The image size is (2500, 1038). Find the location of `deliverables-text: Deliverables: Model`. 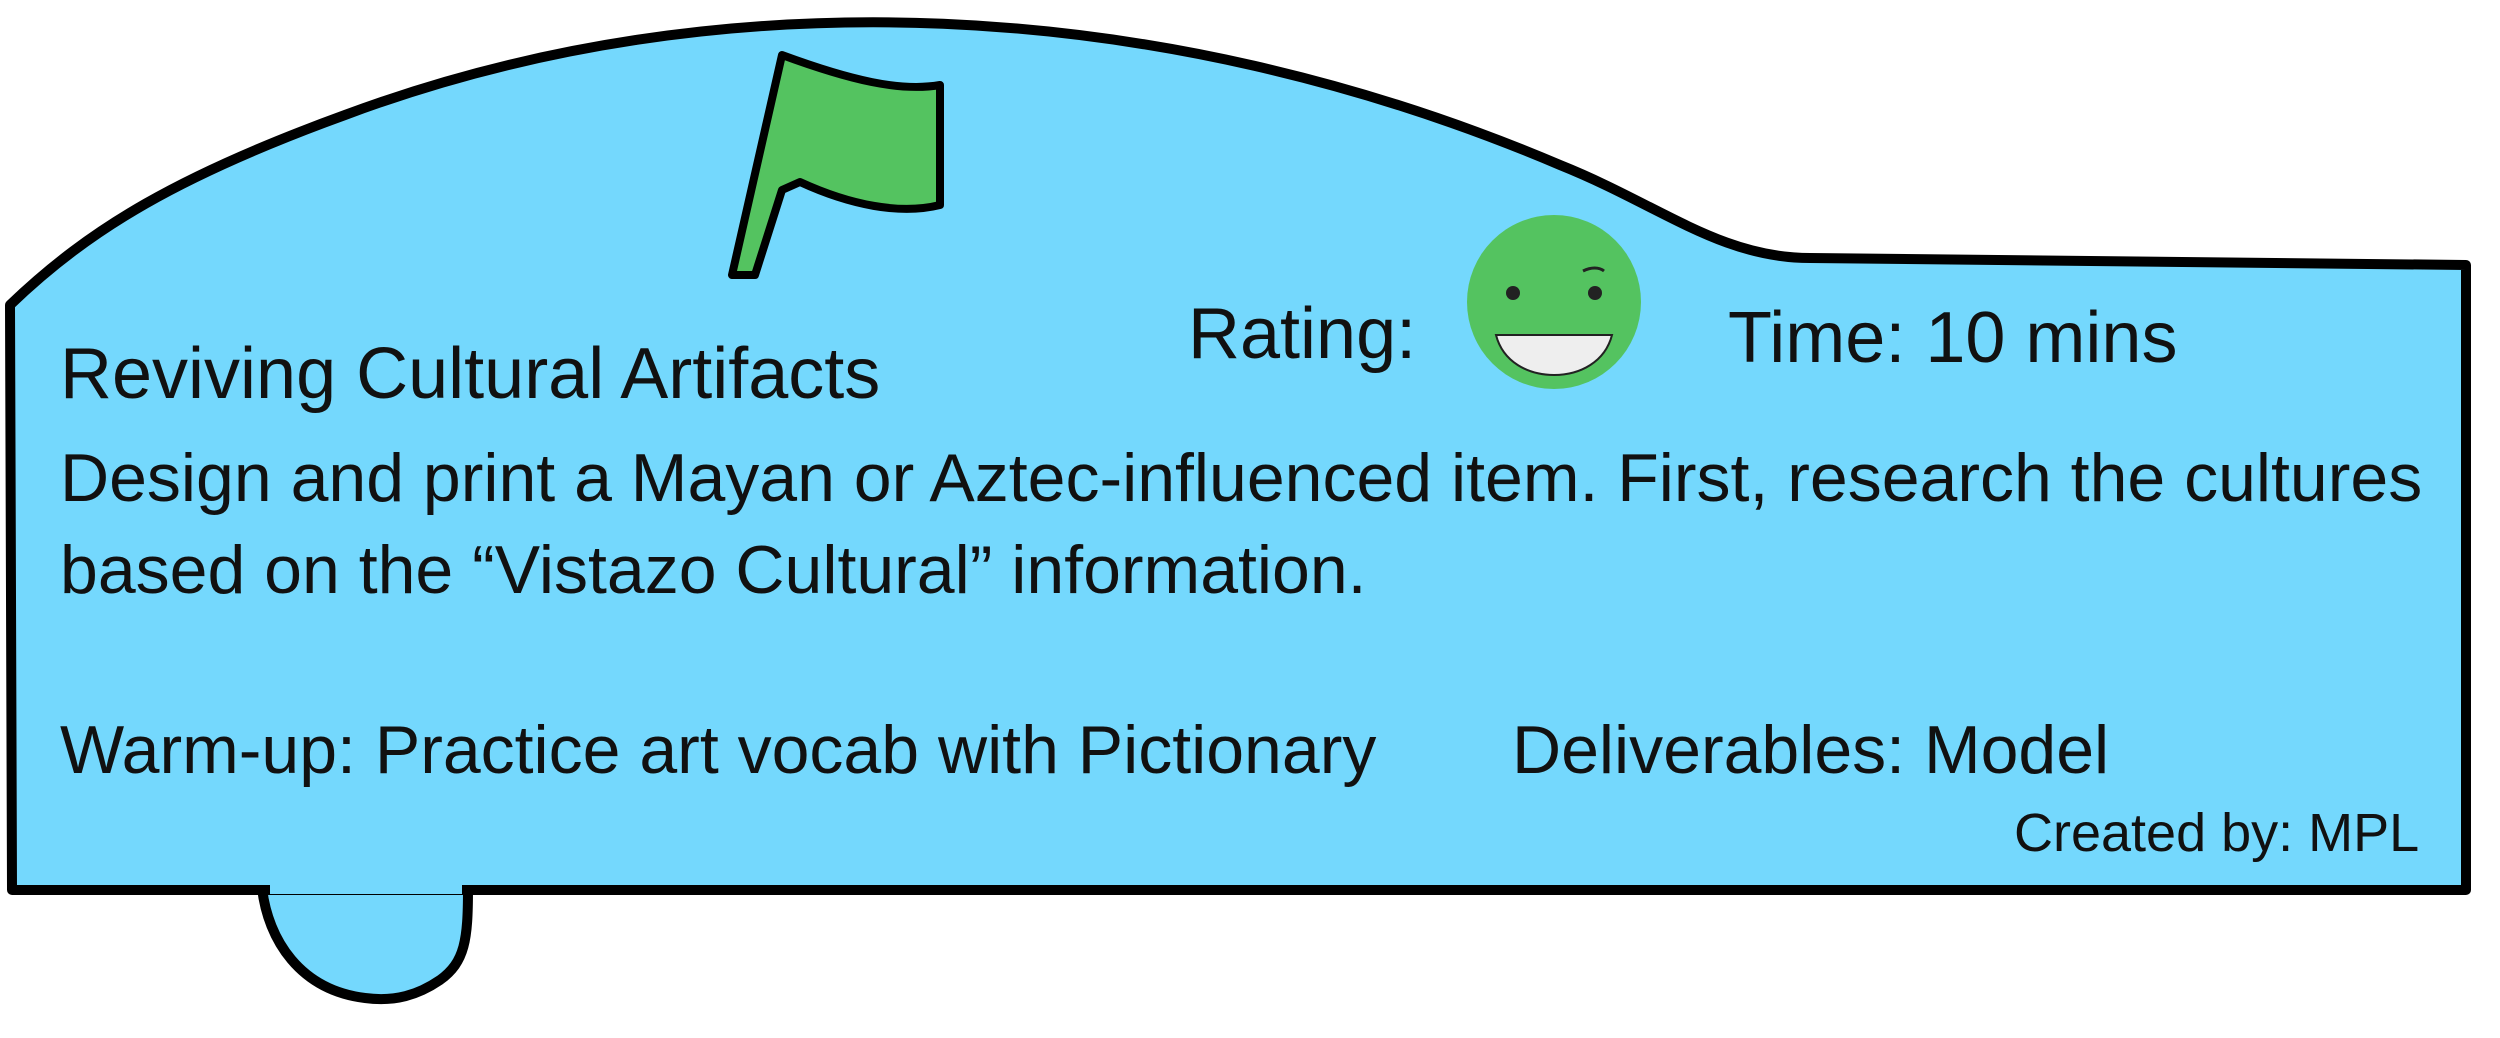

deliverables-text: Deliverables: Model is located at coordinates (1811, 750).